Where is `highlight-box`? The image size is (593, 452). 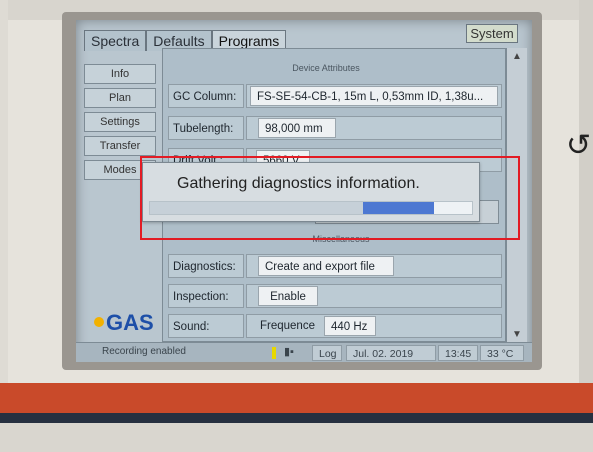
highlight-box is located at coordinates (330, 198).